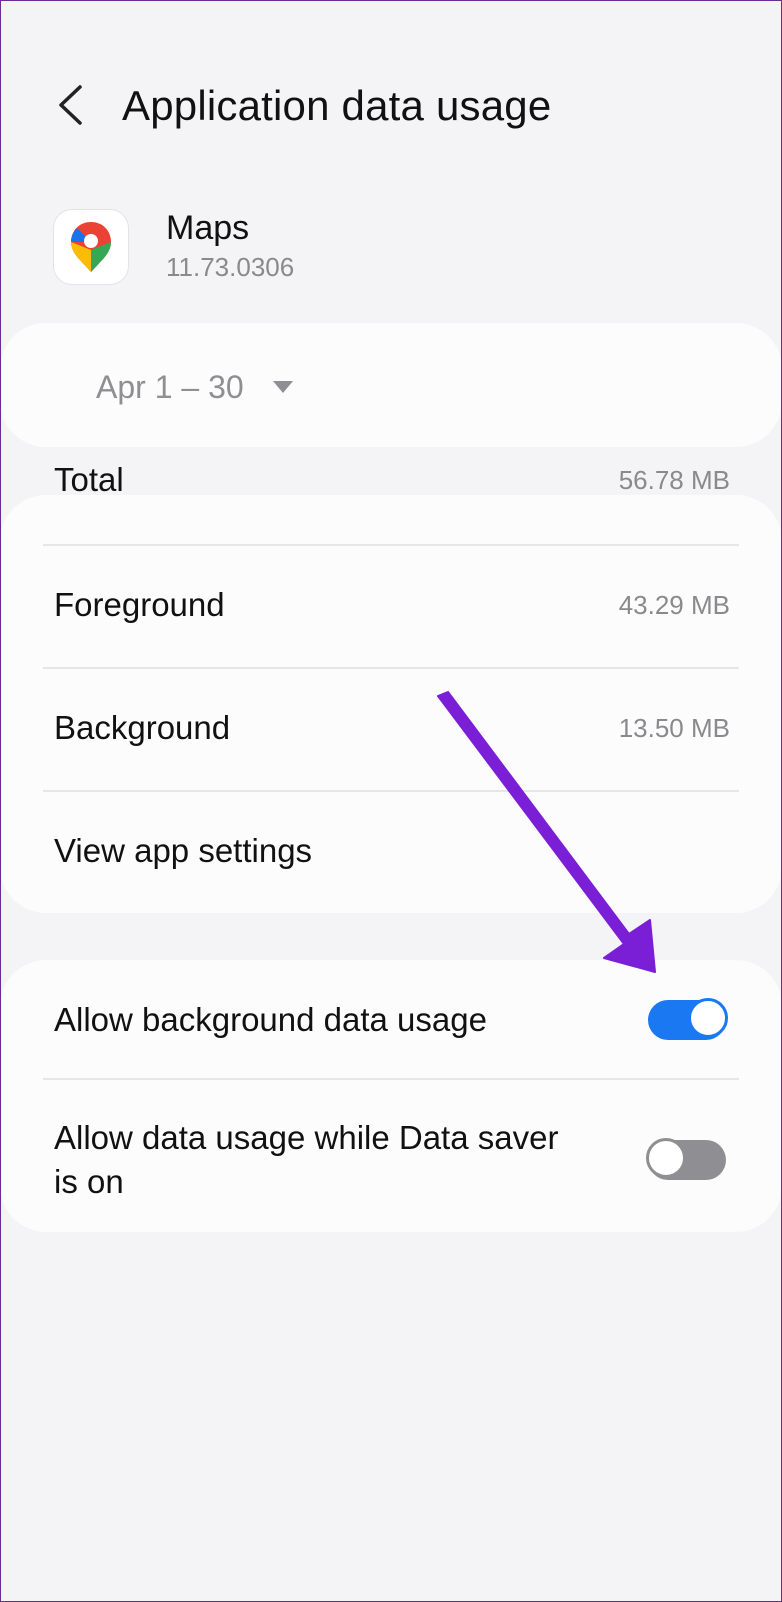  Describe the element at coordinates (170, 387) in the screenshot. I see `period-label: Apr 1 – 30` at that location.